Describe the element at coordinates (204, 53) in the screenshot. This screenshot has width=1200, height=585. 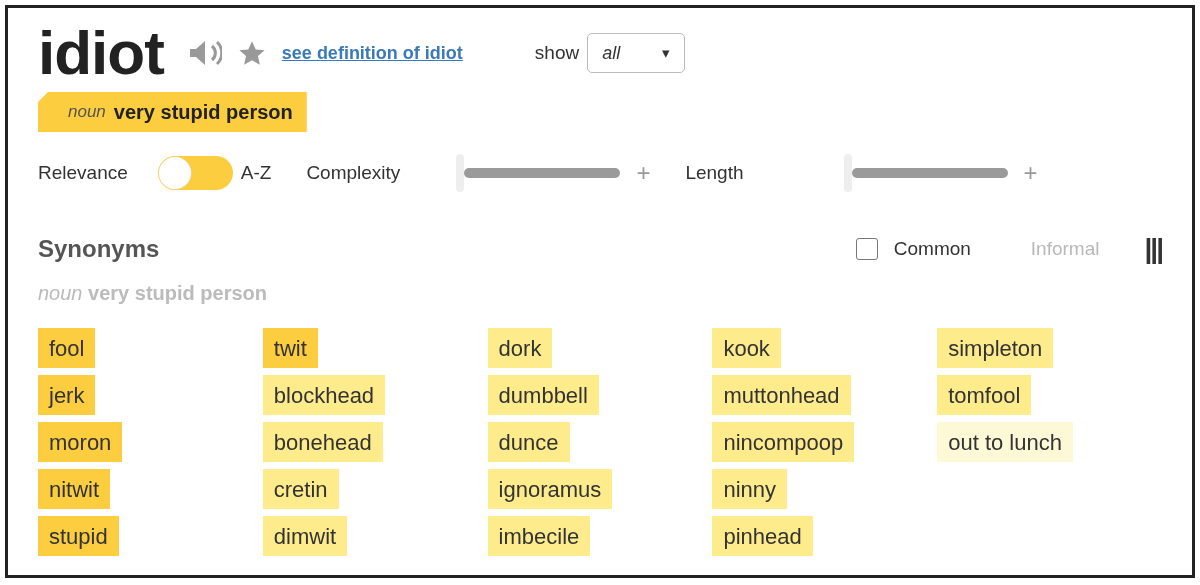
I see `speaker-icon` at that location.